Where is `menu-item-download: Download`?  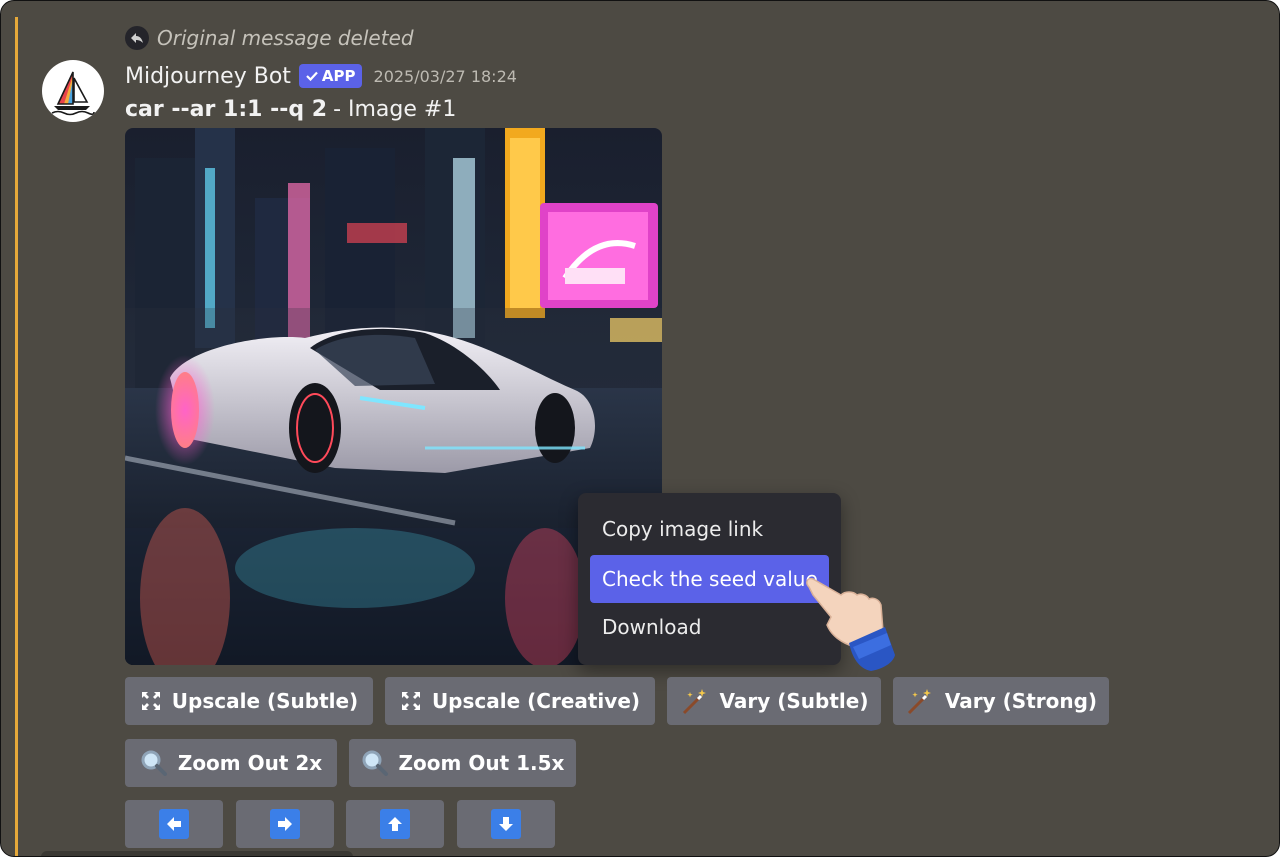 menu-item-download: Download is located at coordinates (709, 627).